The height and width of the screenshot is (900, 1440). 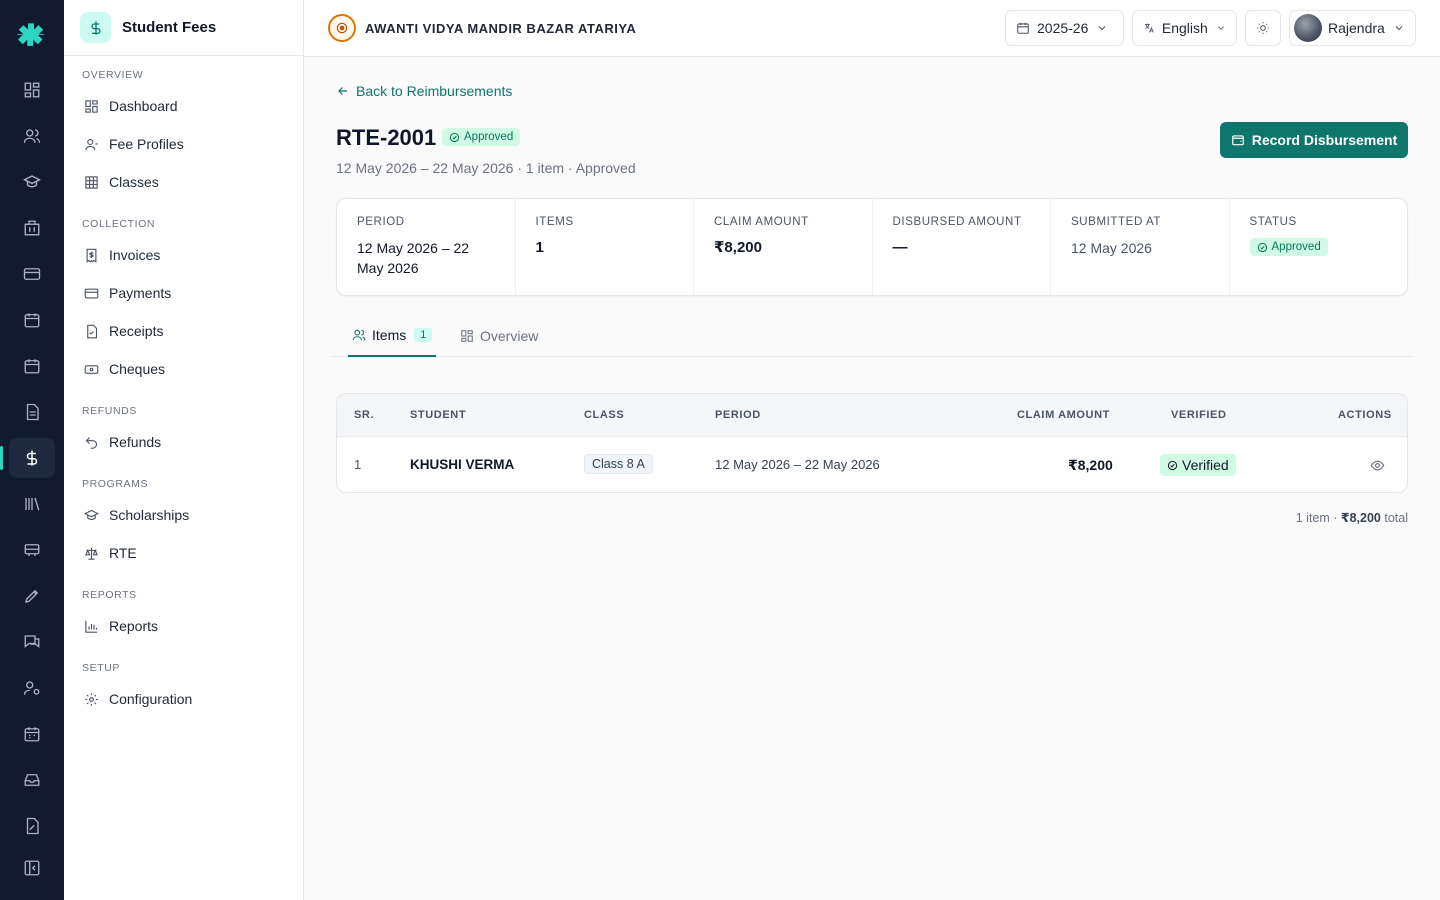 What do you see at coordinates (32, 412) in the screenshot?
I see `rail-document-icon` at bounding box center [32, 412].